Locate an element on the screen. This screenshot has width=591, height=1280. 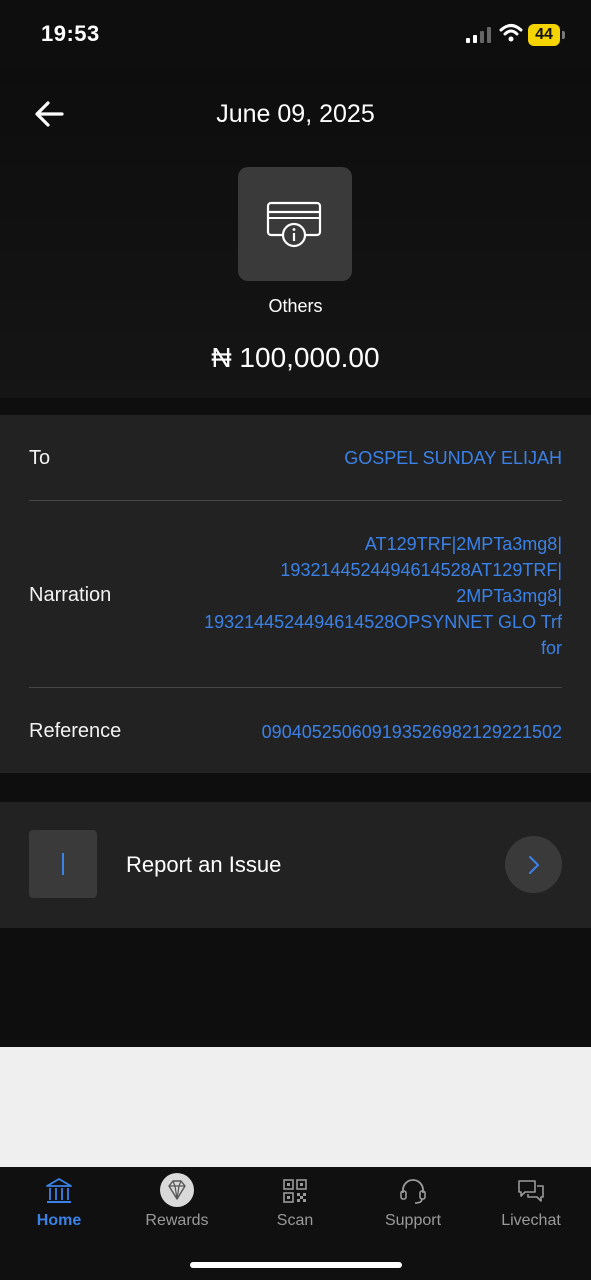
reference-value: 090405250609193526982129221502 is located at coordinates (411, 732).